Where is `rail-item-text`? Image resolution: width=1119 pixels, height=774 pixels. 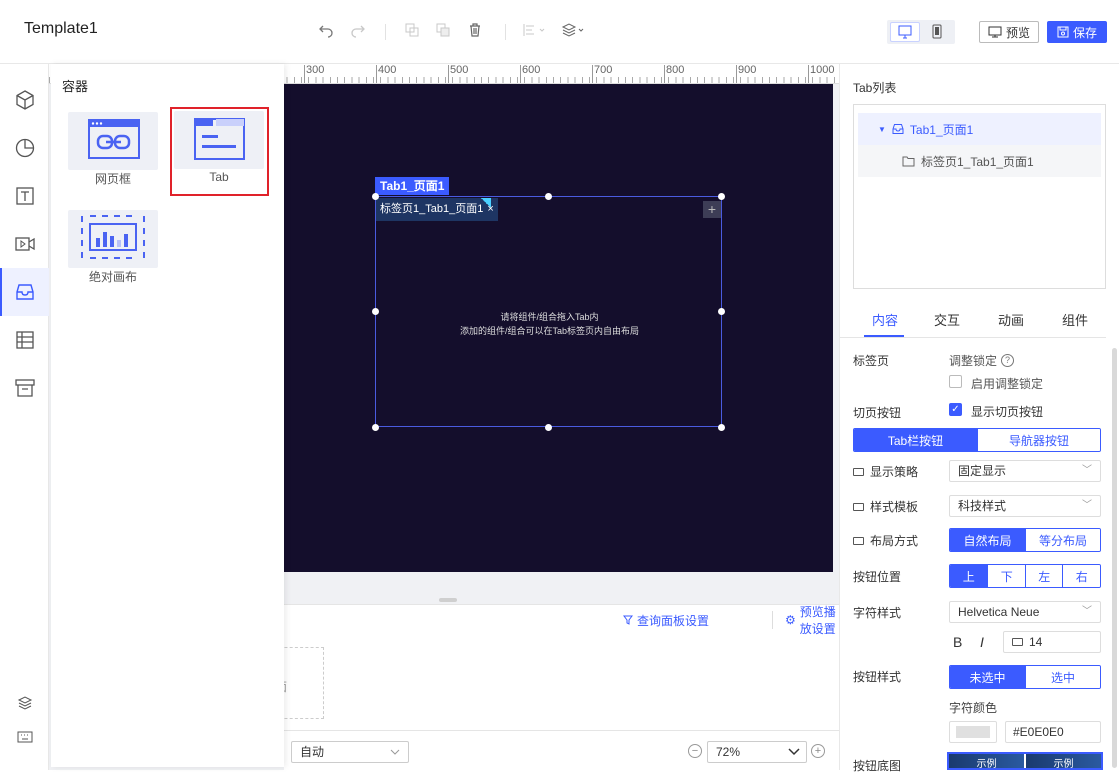 rail-item-text is located at coordinates (24, 196).